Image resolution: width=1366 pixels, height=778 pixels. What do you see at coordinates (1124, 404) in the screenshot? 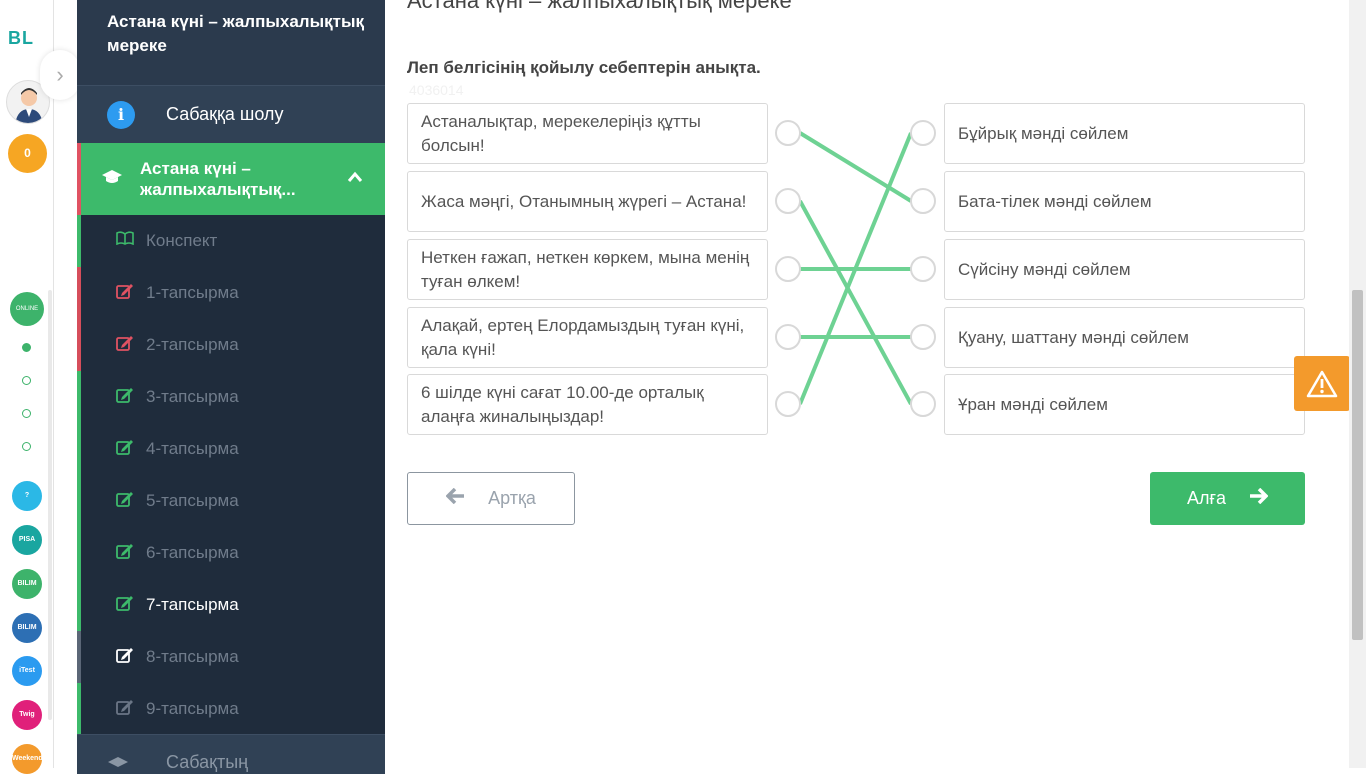
I see `right-option-card: Ұран мәнді сөйлем` at bounding box center [1124, 404].